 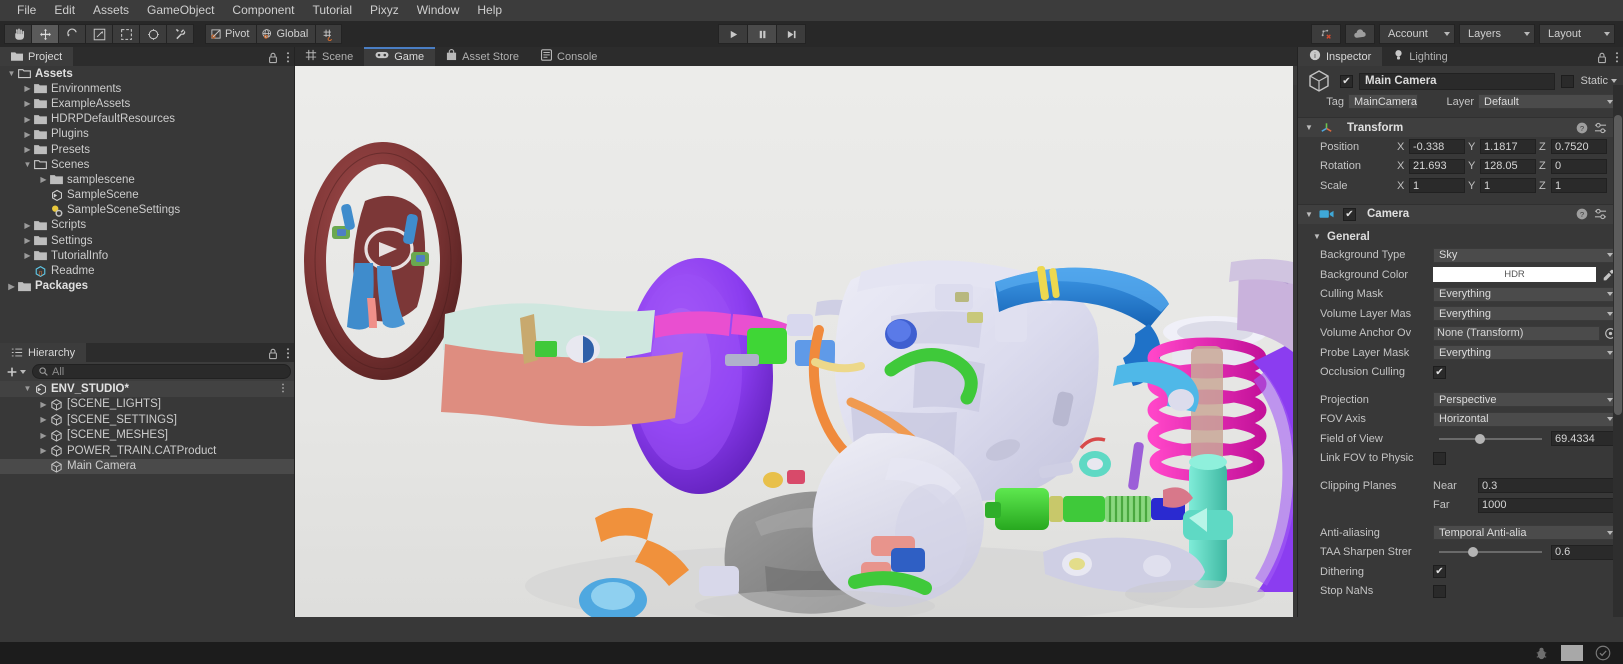 I want to click on sub-field: 1000, so click(x=1547, y=505).